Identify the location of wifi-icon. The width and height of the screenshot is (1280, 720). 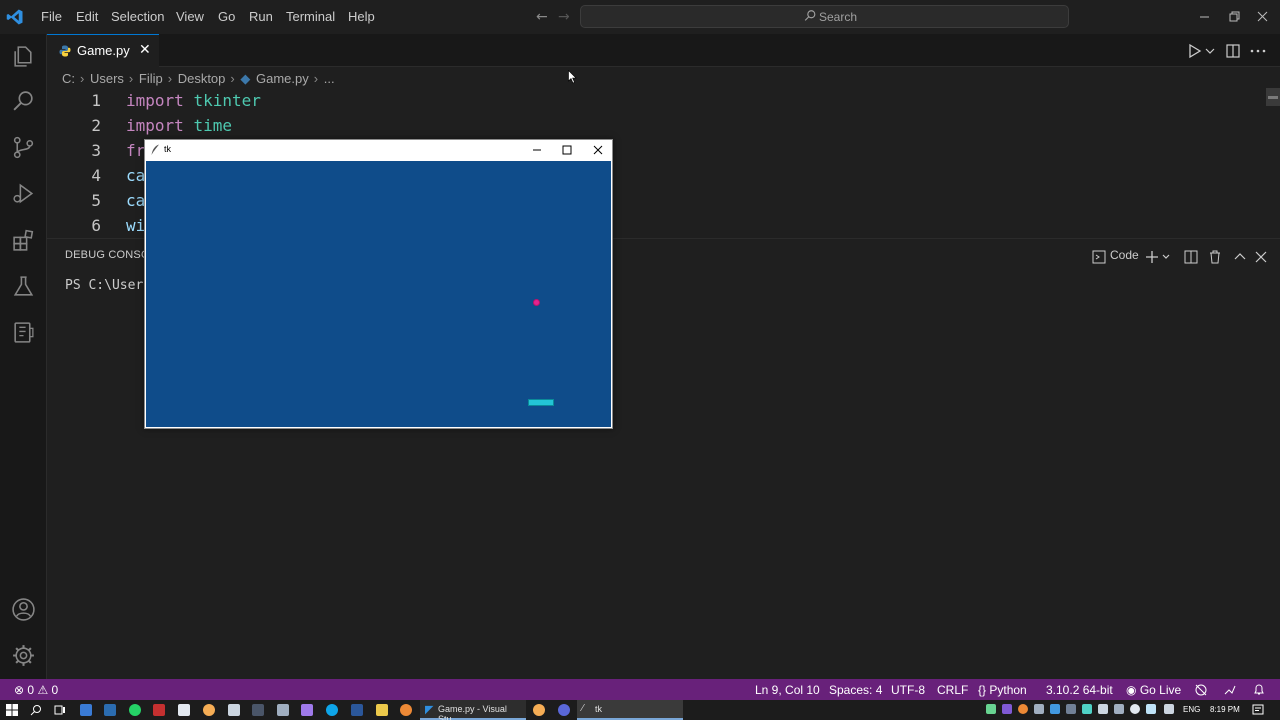
(1151, 709).